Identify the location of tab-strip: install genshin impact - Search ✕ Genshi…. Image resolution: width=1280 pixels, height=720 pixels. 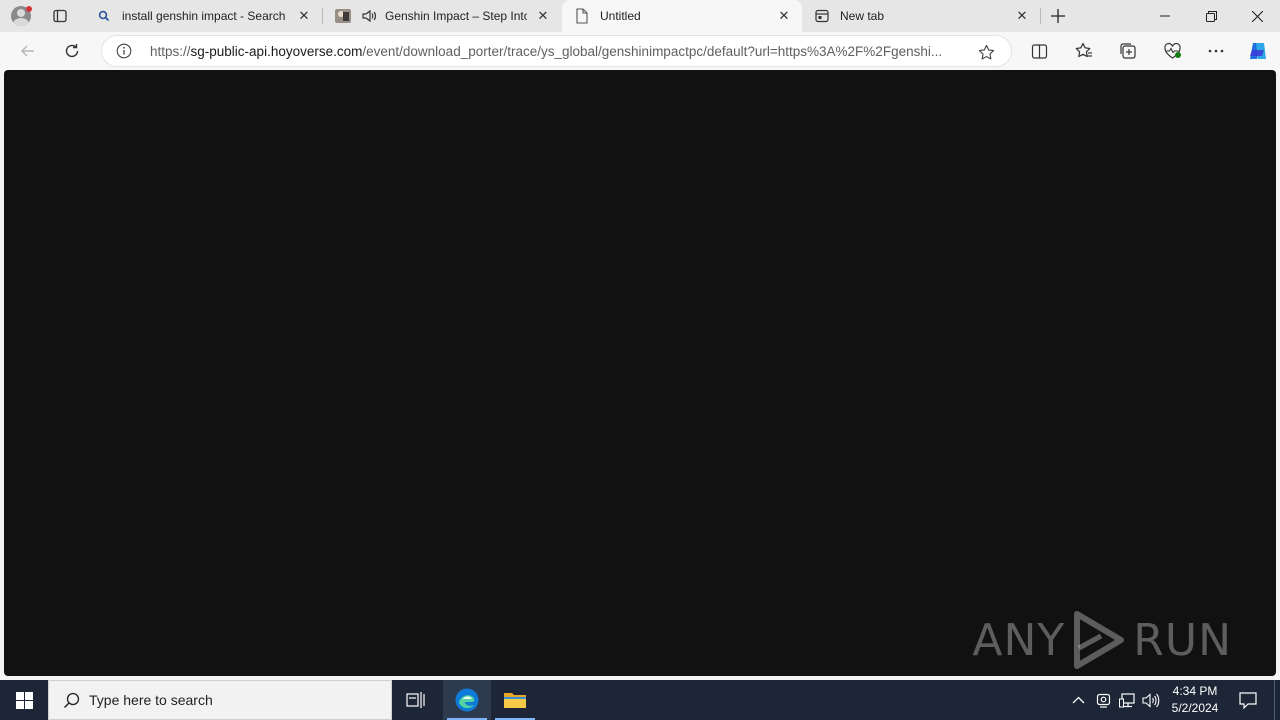
(640, 16).